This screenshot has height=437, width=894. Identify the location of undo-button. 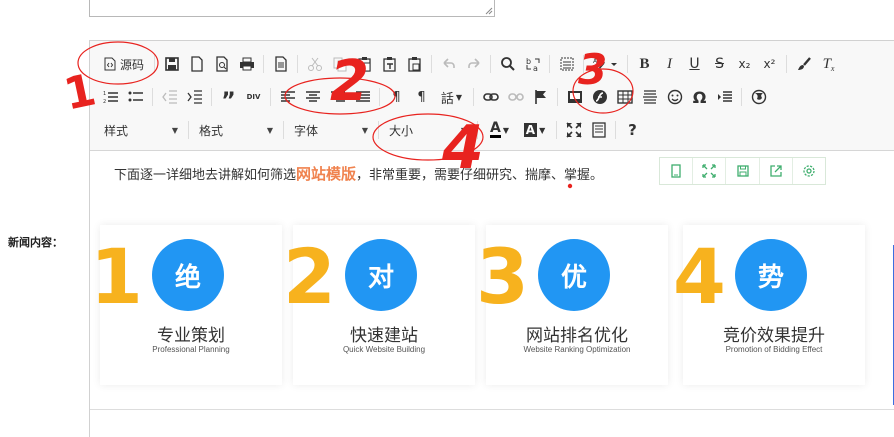
(449, 64).